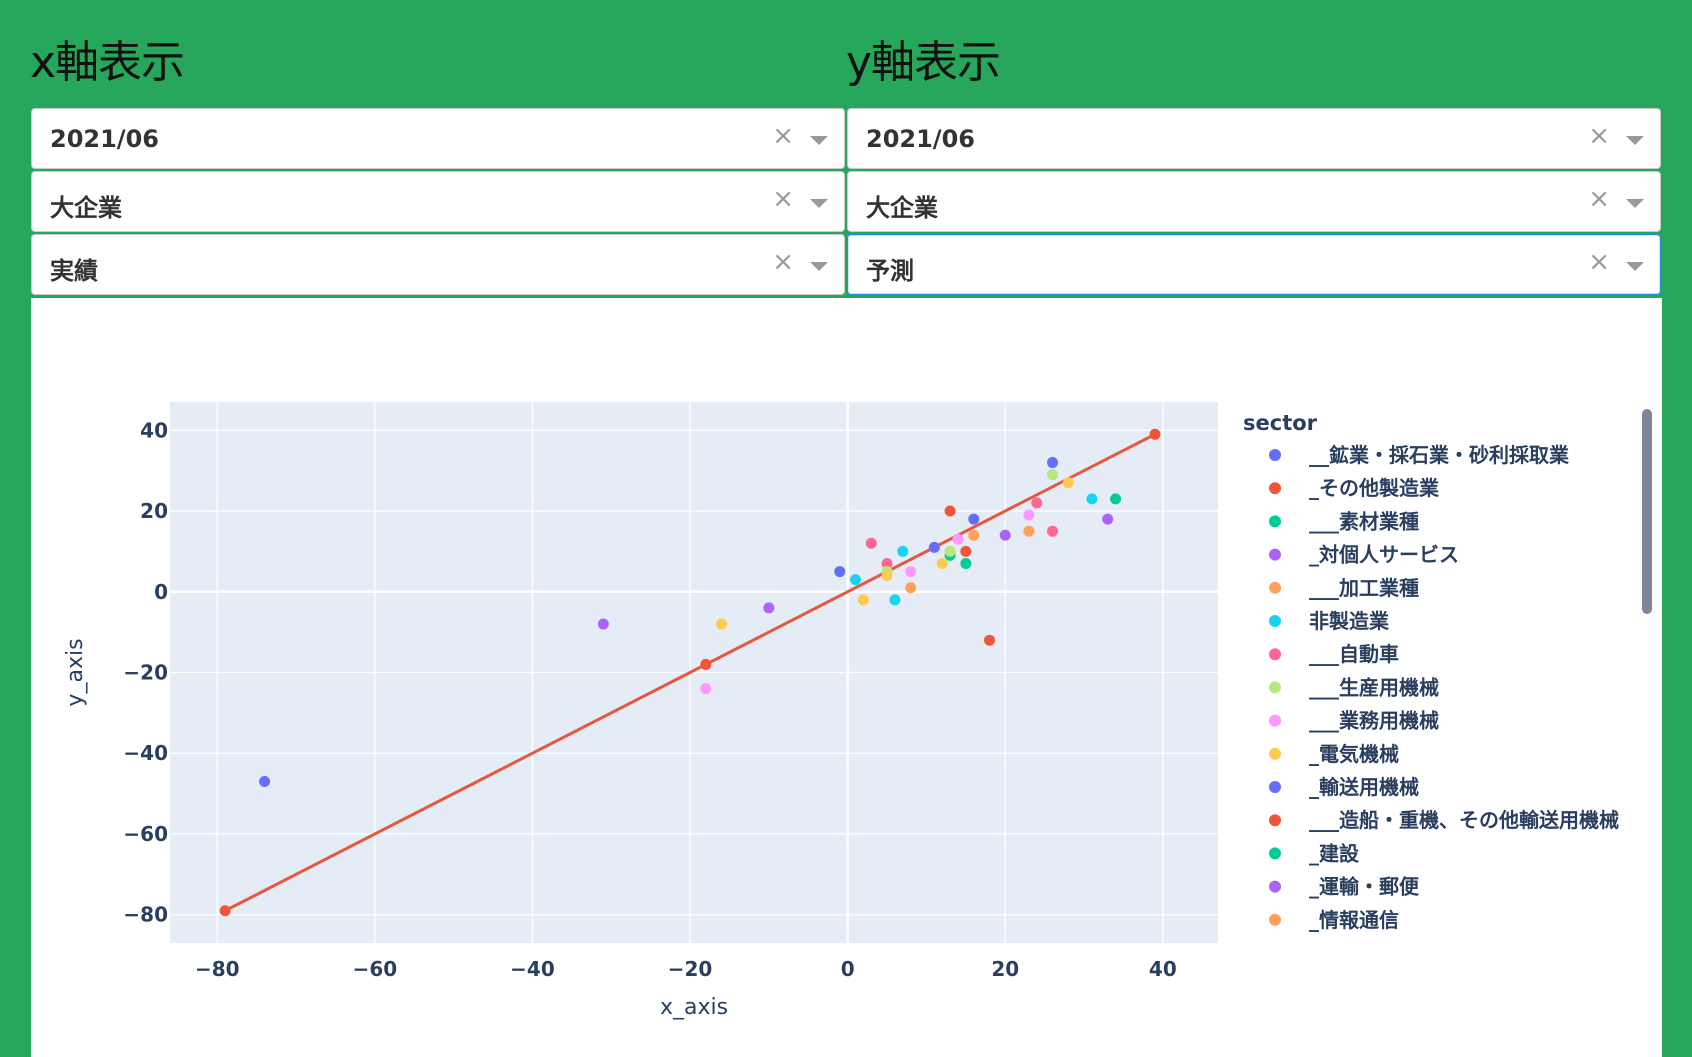 The width and height of the screenshot is (1692, 1057). I want to click on x-axis-header: x軸表示, so click(107, 62).